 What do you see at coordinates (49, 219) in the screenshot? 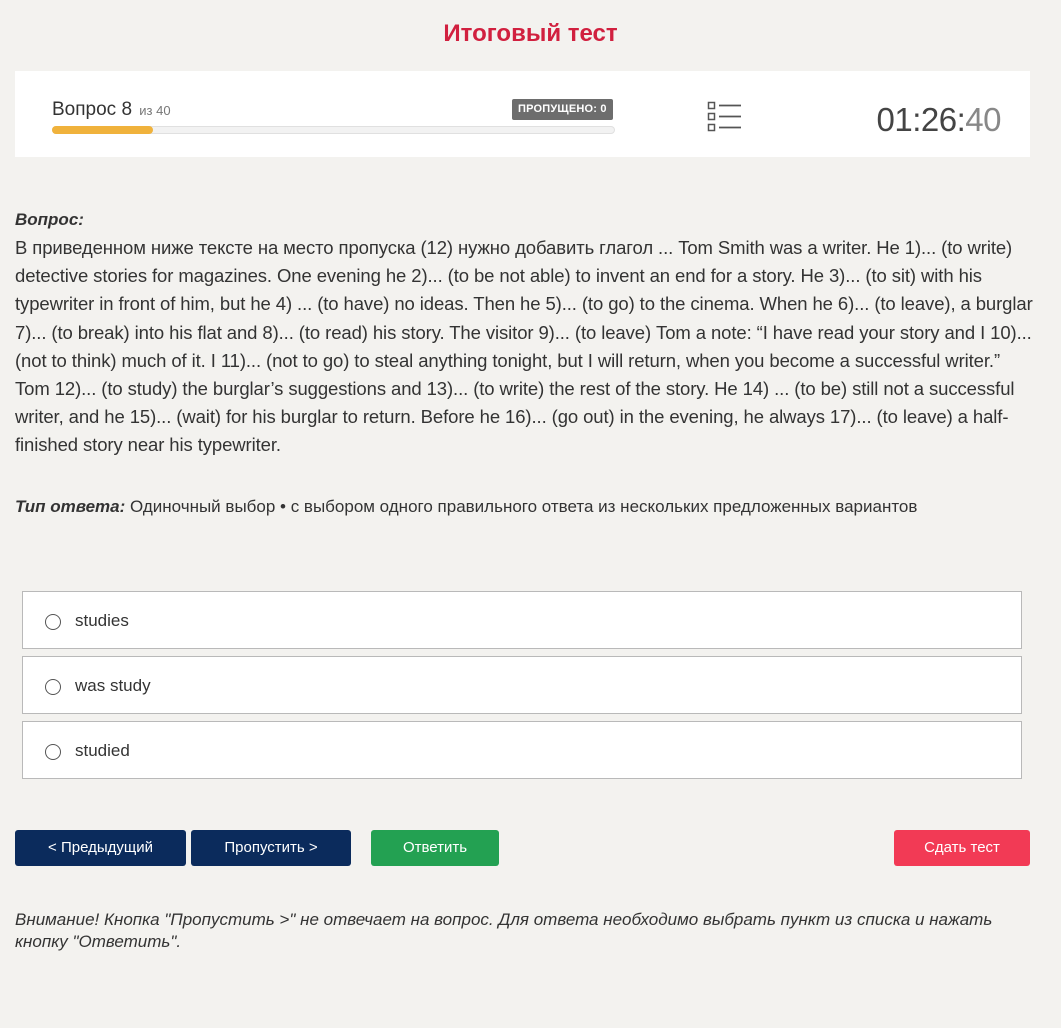
I see `question-label: Вопрос:` at bounding box center [49, 219].